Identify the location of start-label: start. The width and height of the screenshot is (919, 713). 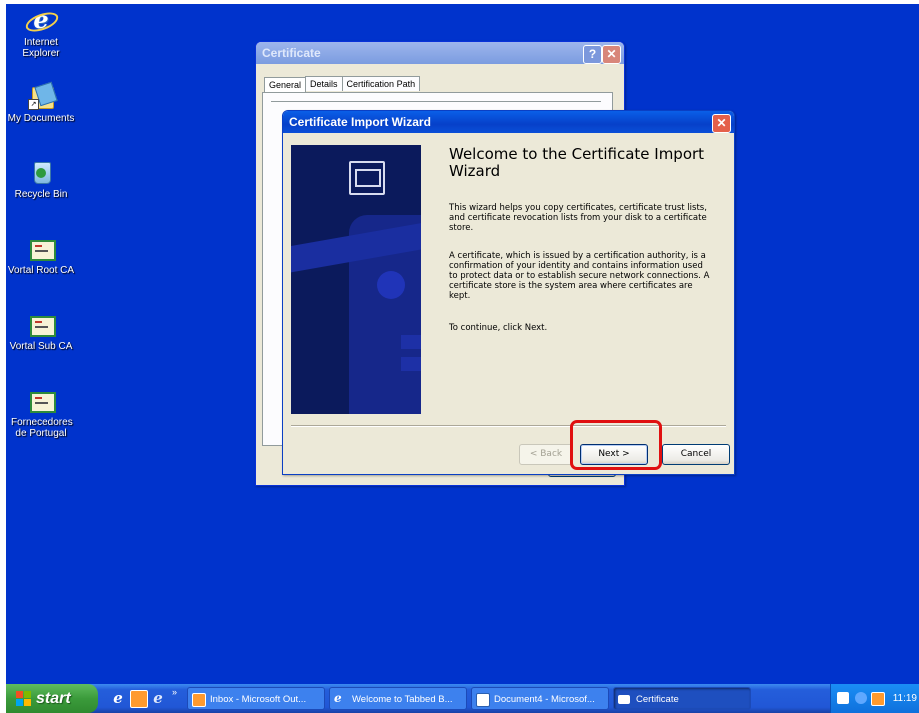
(53, 698).